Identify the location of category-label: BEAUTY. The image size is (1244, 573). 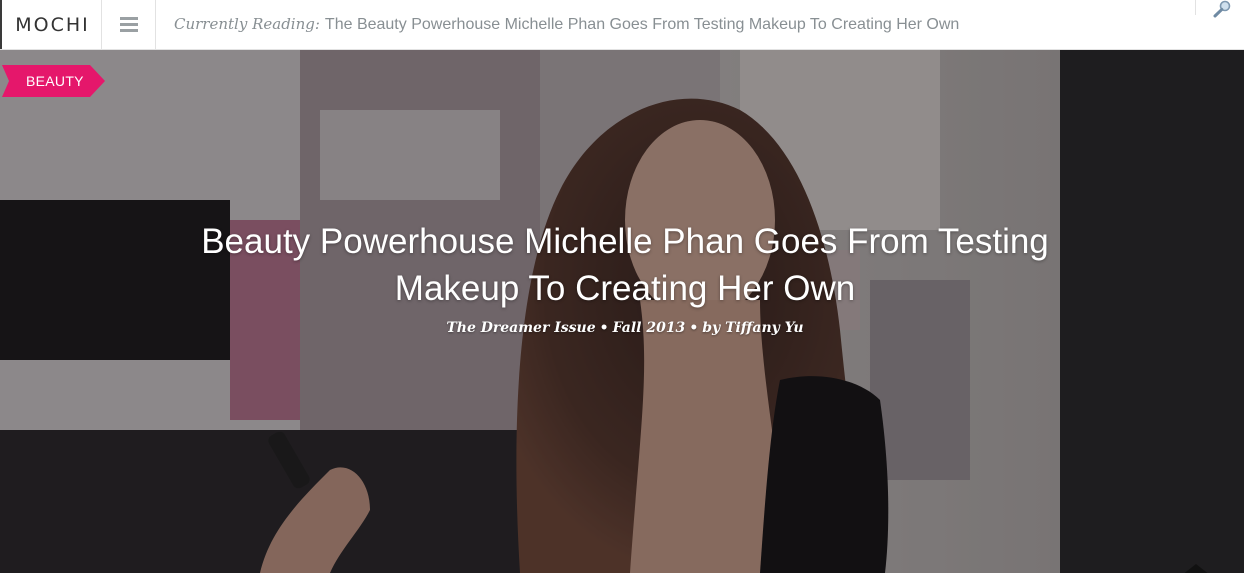
(55, 81).